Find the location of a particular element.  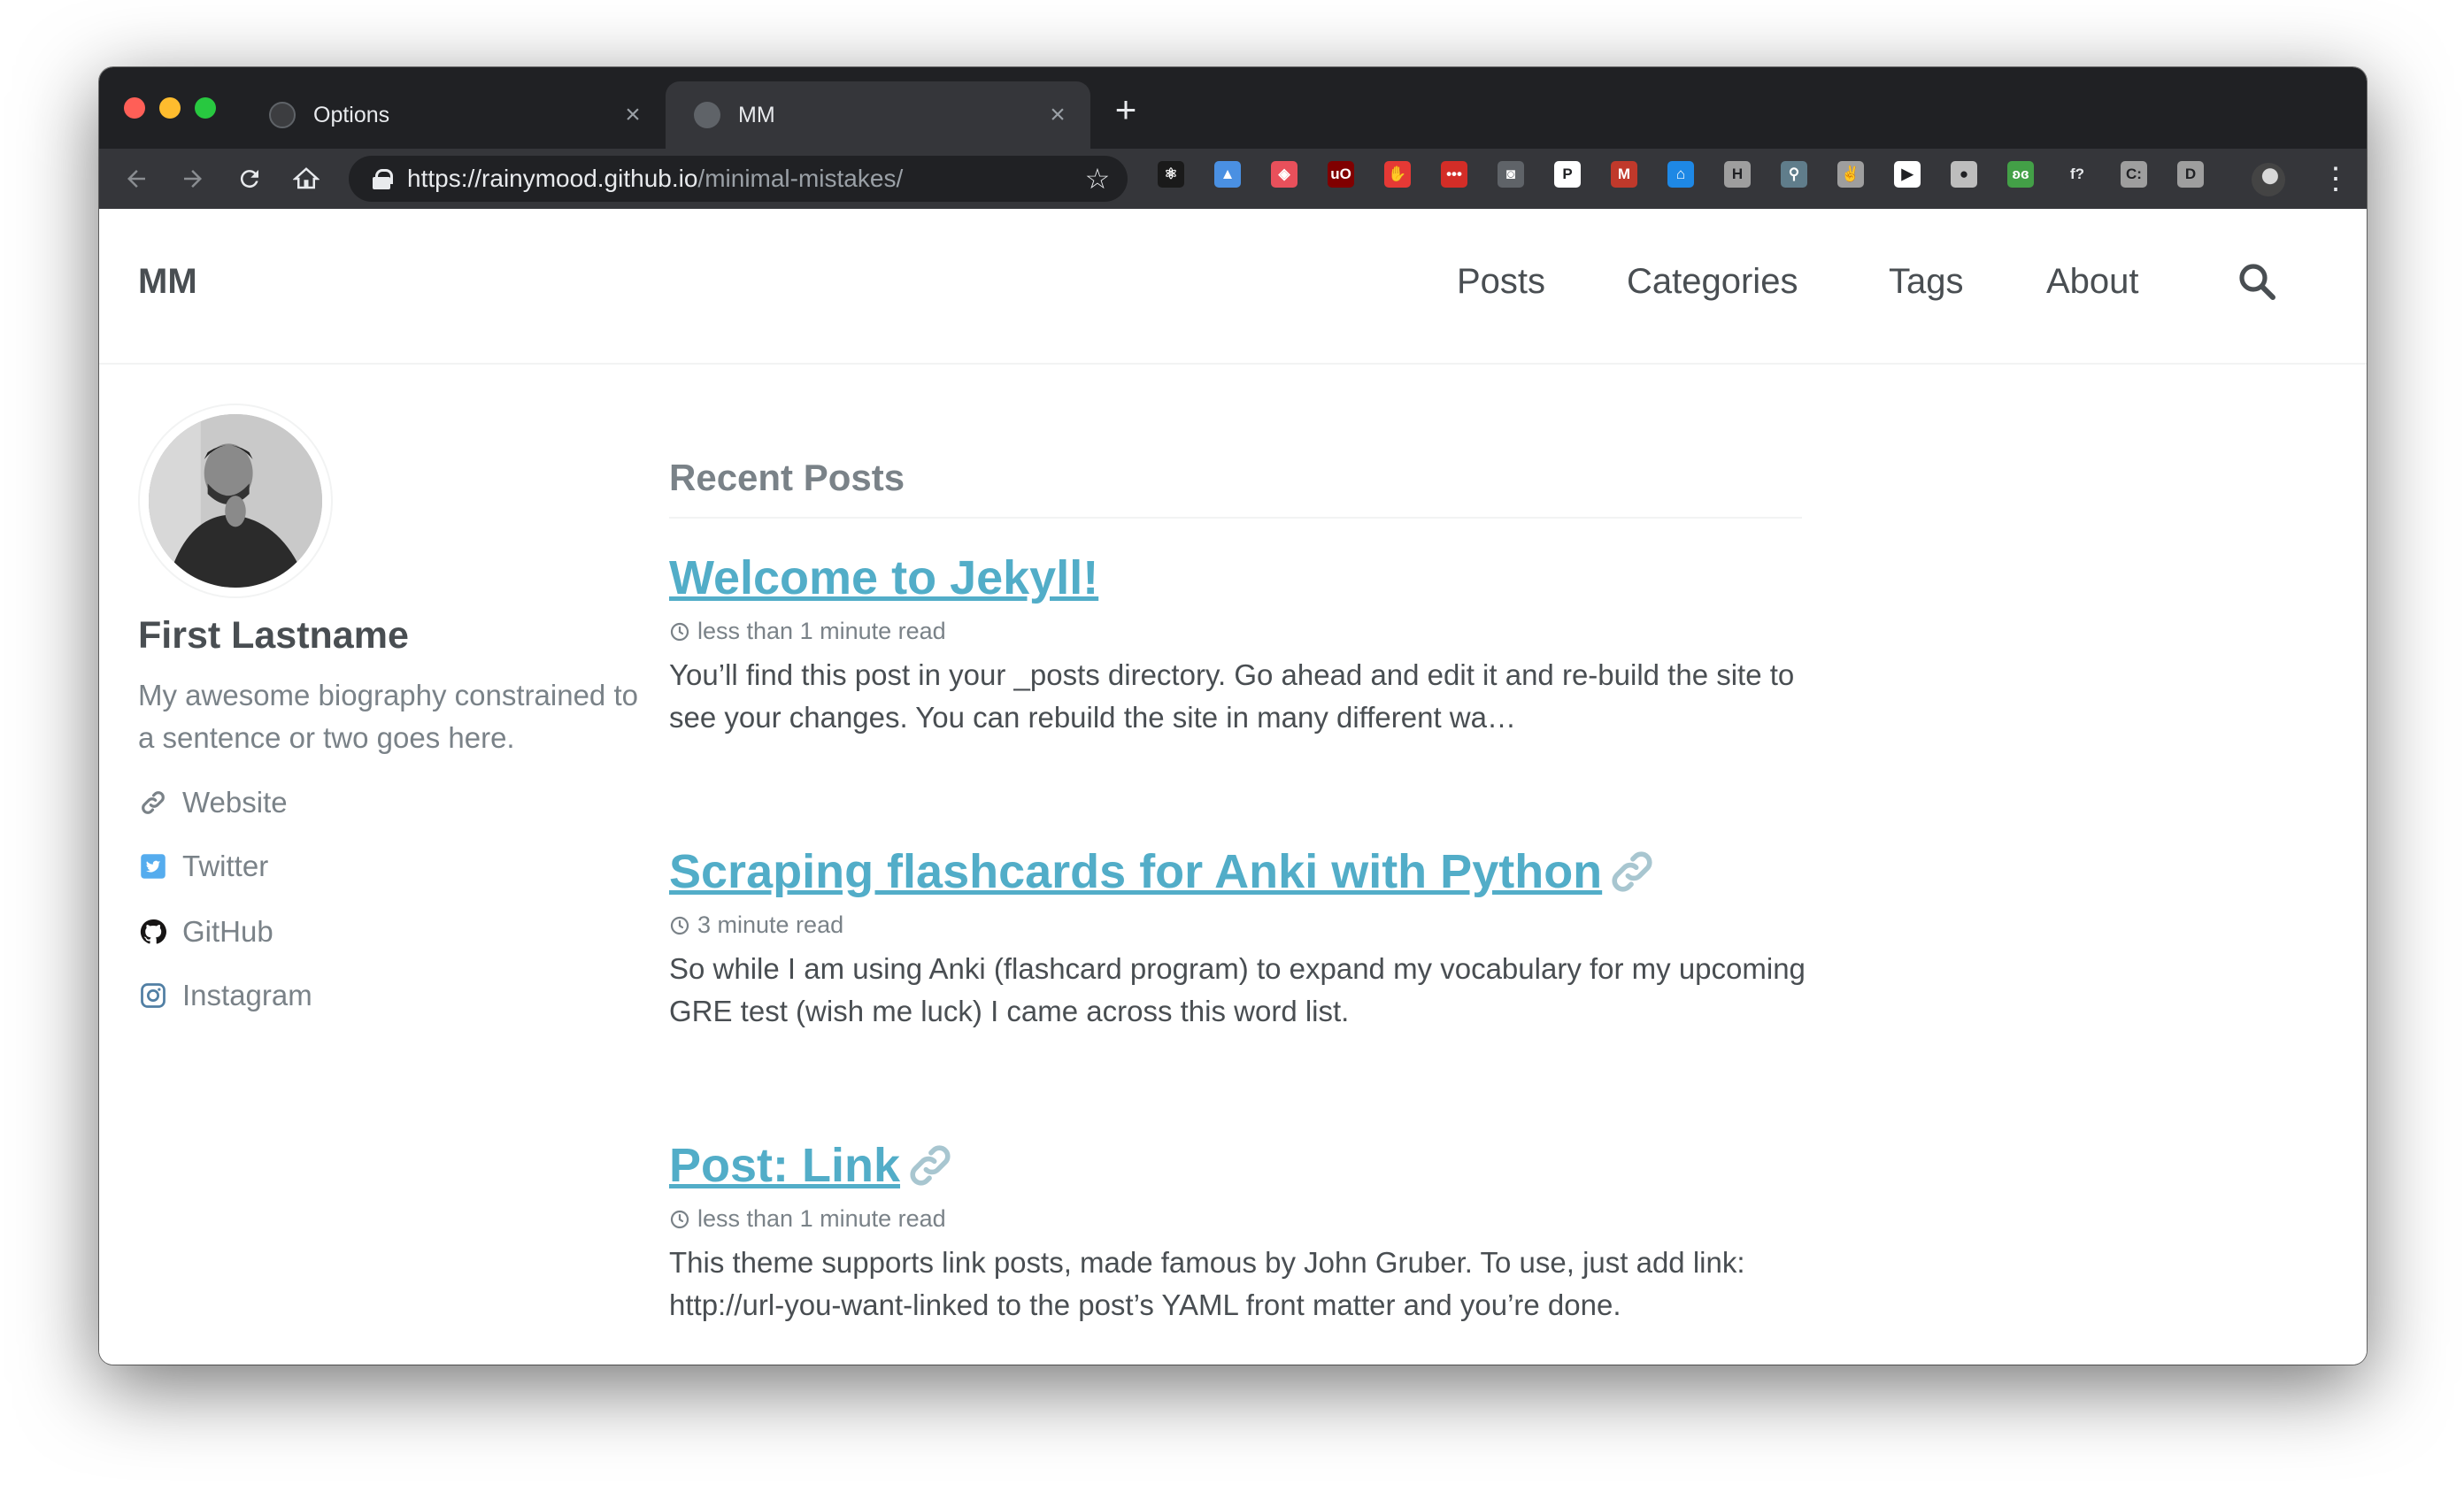

tab-title: Options is located at coordinates (351, 115).